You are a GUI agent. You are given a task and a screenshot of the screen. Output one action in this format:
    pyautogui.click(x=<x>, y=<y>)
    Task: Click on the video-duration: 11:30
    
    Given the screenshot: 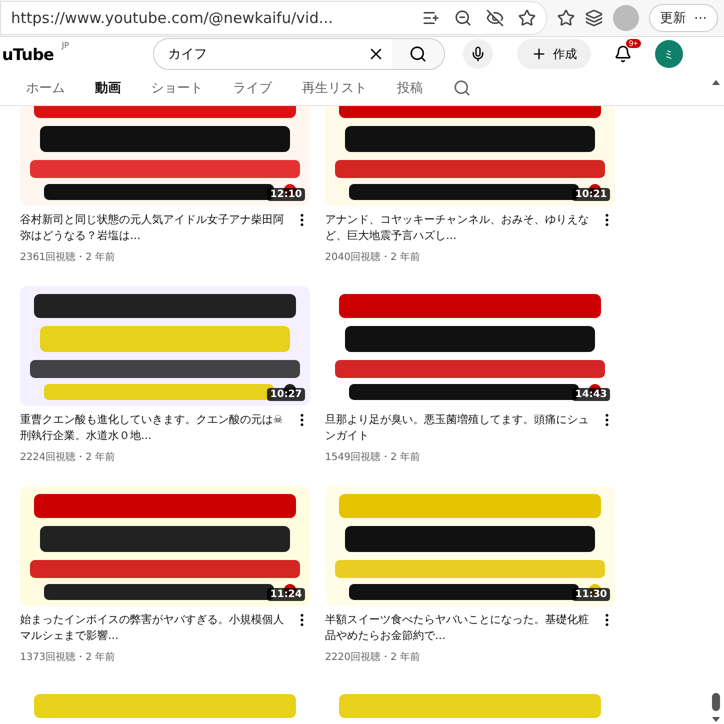 What is the action you would take?
    pyautogui.click(x=591, y=594)
    